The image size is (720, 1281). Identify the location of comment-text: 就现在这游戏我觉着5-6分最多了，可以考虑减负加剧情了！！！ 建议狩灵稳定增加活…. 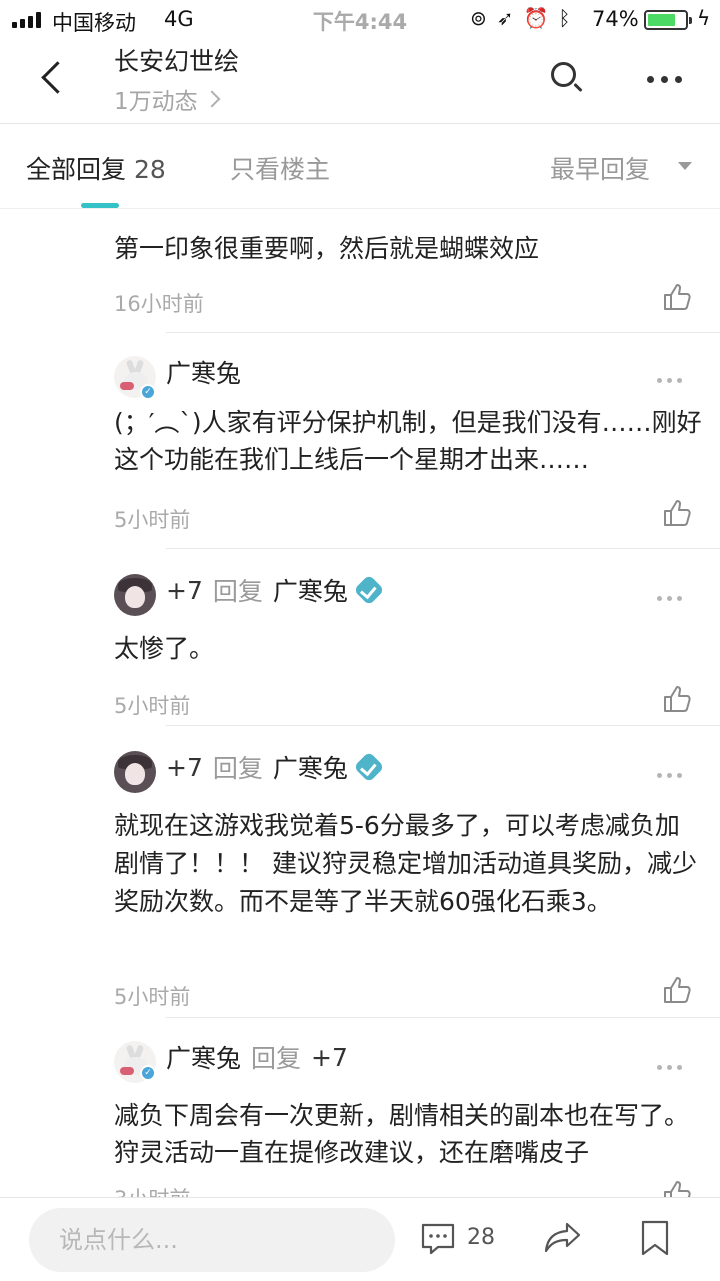
(405, 863).